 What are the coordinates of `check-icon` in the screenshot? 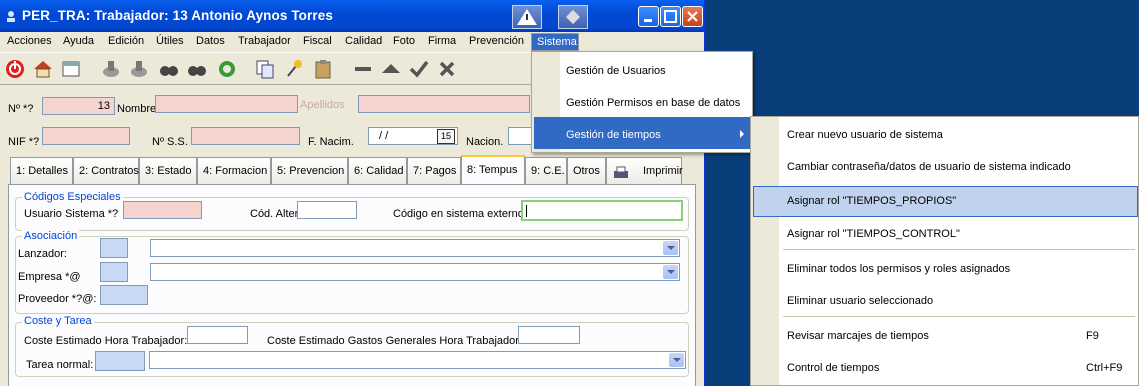 It's located at (419, 69).